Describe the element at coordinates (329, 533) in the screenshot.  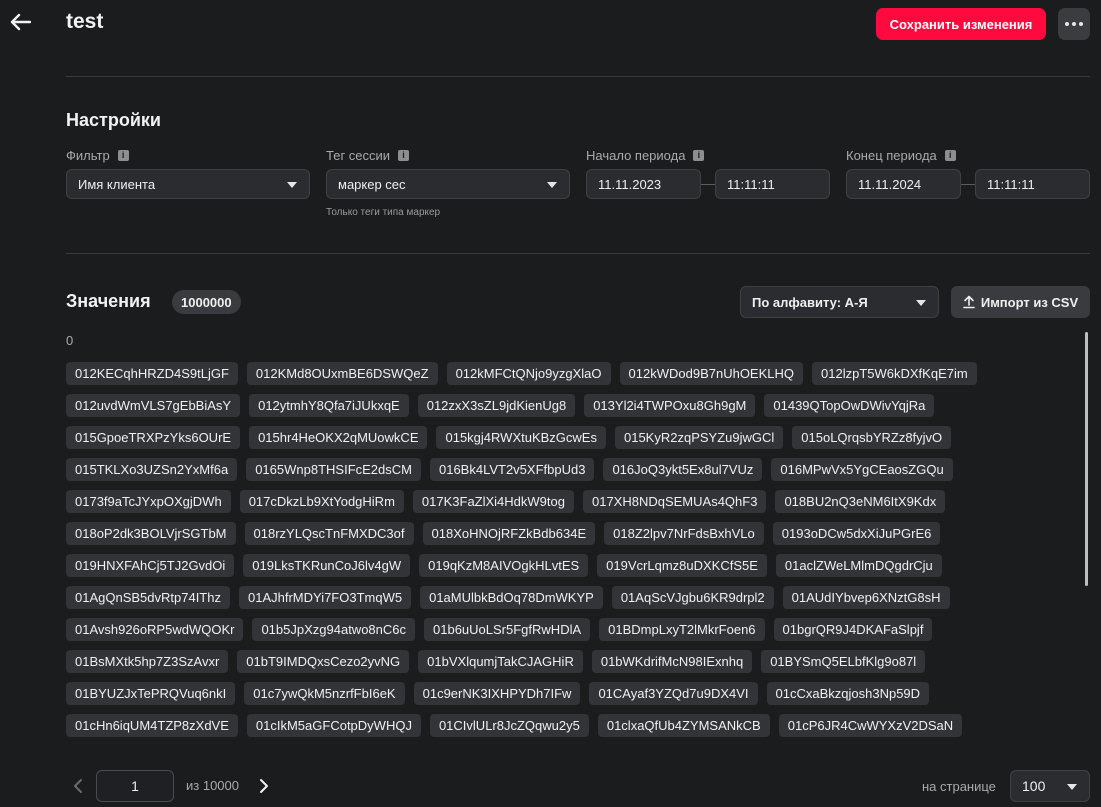
I see `value-chip: 018rzYLQscTnFMXDC3of` at that location.